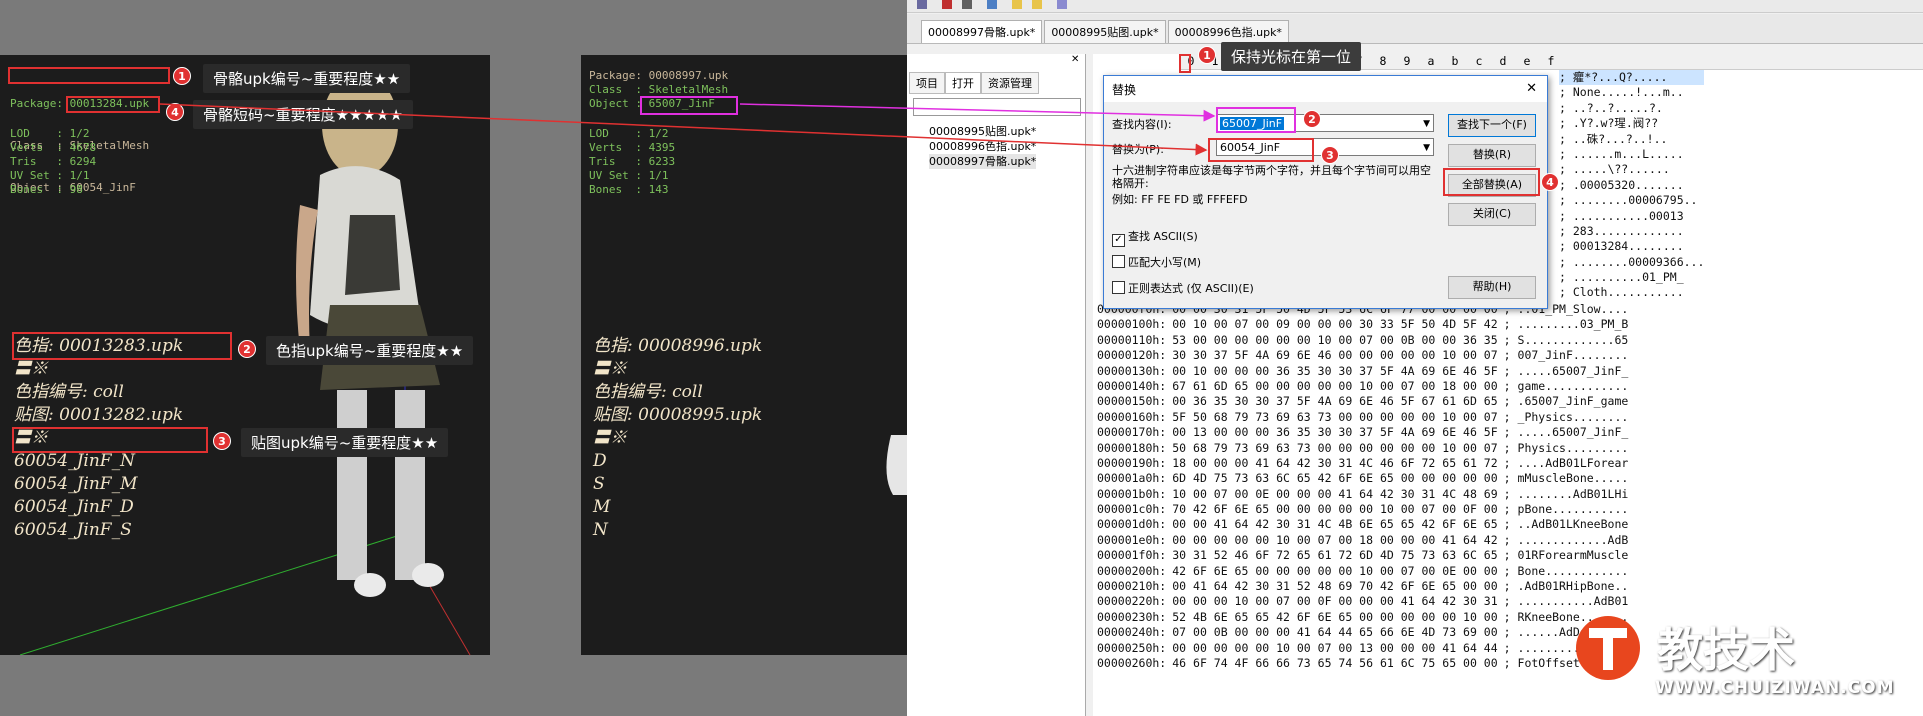  What do you see at coordinates (1271, 177) in the screenshot?
I see `hex-hint: 十六进制字符串应该是每字节两个字符，并且每个字节间可以用空格隔开:` at bounding box center [1271, 177].